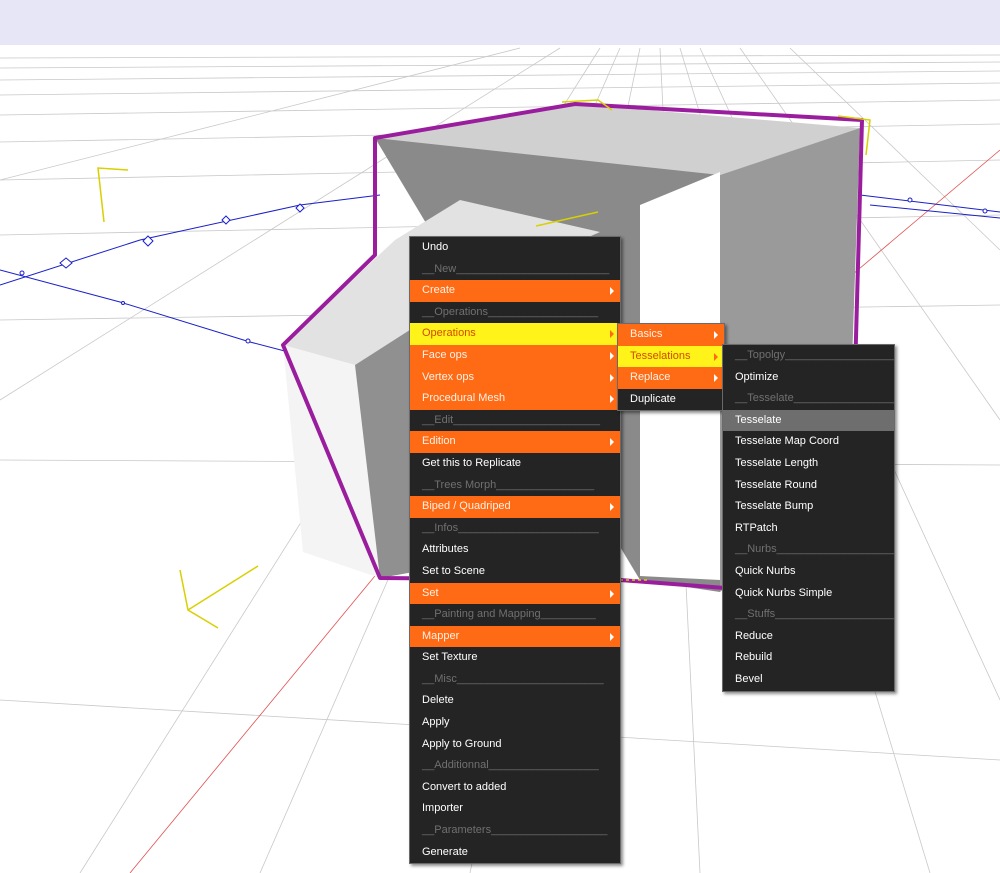  What do you see at coordinates (464, 398) in the screenshot?
I see `menu-item-label: Procedural Mesh` at bounding box center [464, 398].